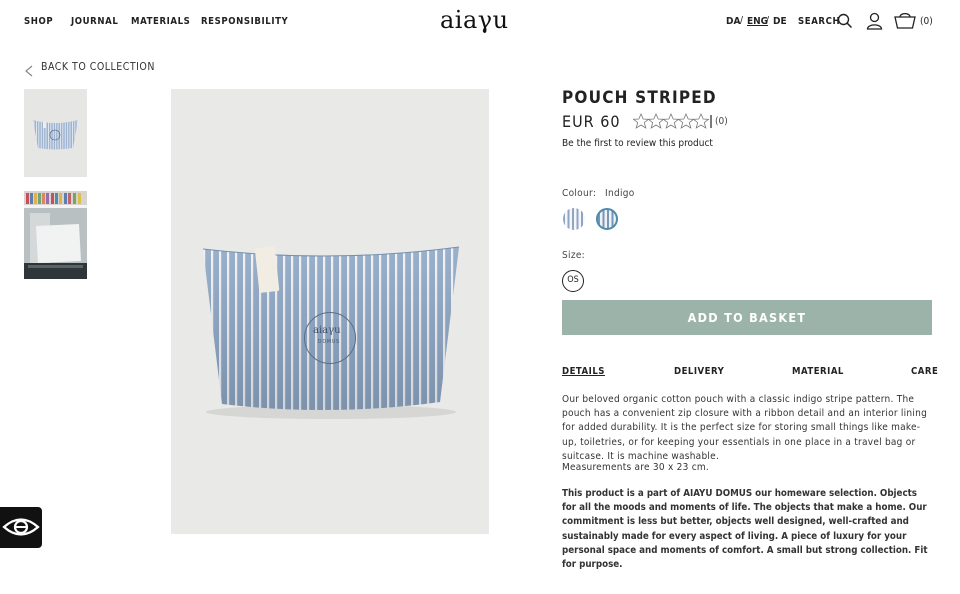 The height and width of the screenshot is (594, 960). What do you see at coordinates (780, 21) in the screenshot?
I see `lang-de: DE` at bounding box center [780, 21].